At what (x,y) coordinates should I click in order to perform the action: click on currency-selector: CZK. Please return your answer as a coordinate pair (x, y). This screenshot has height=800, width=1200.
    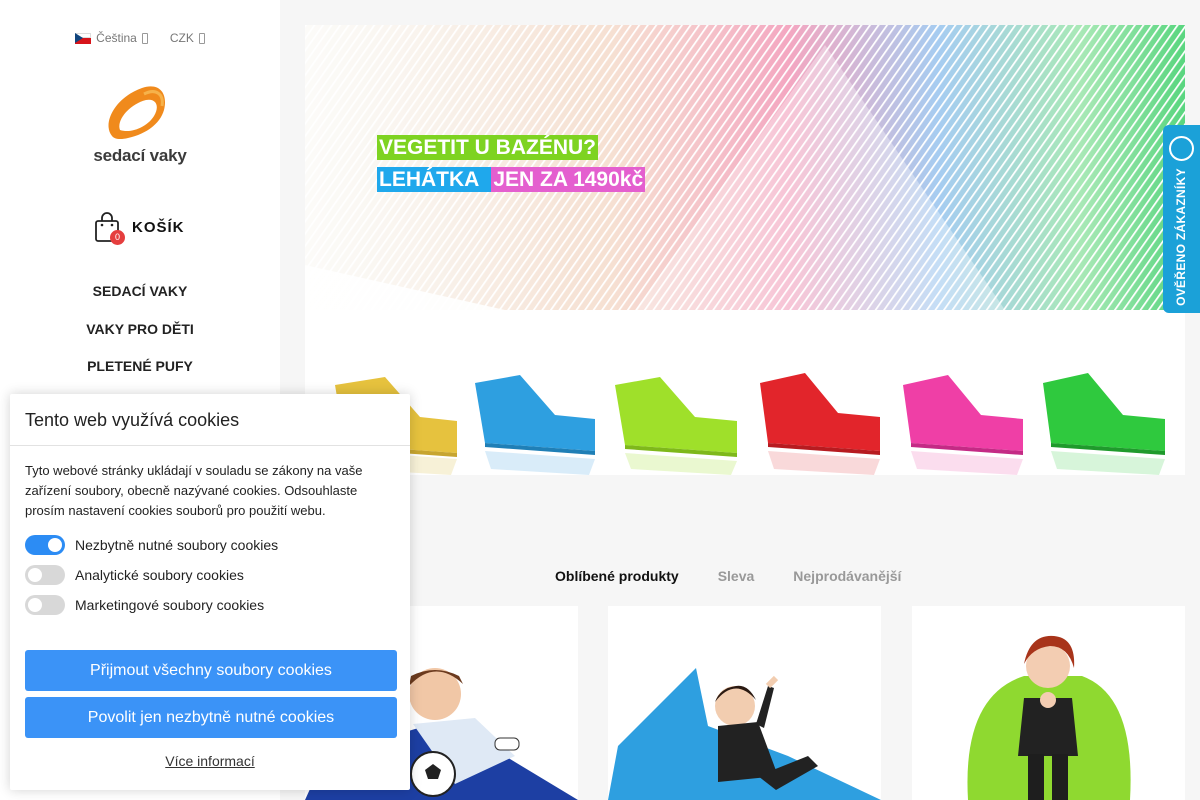
    Looking at the image, I should click on (187, 38).